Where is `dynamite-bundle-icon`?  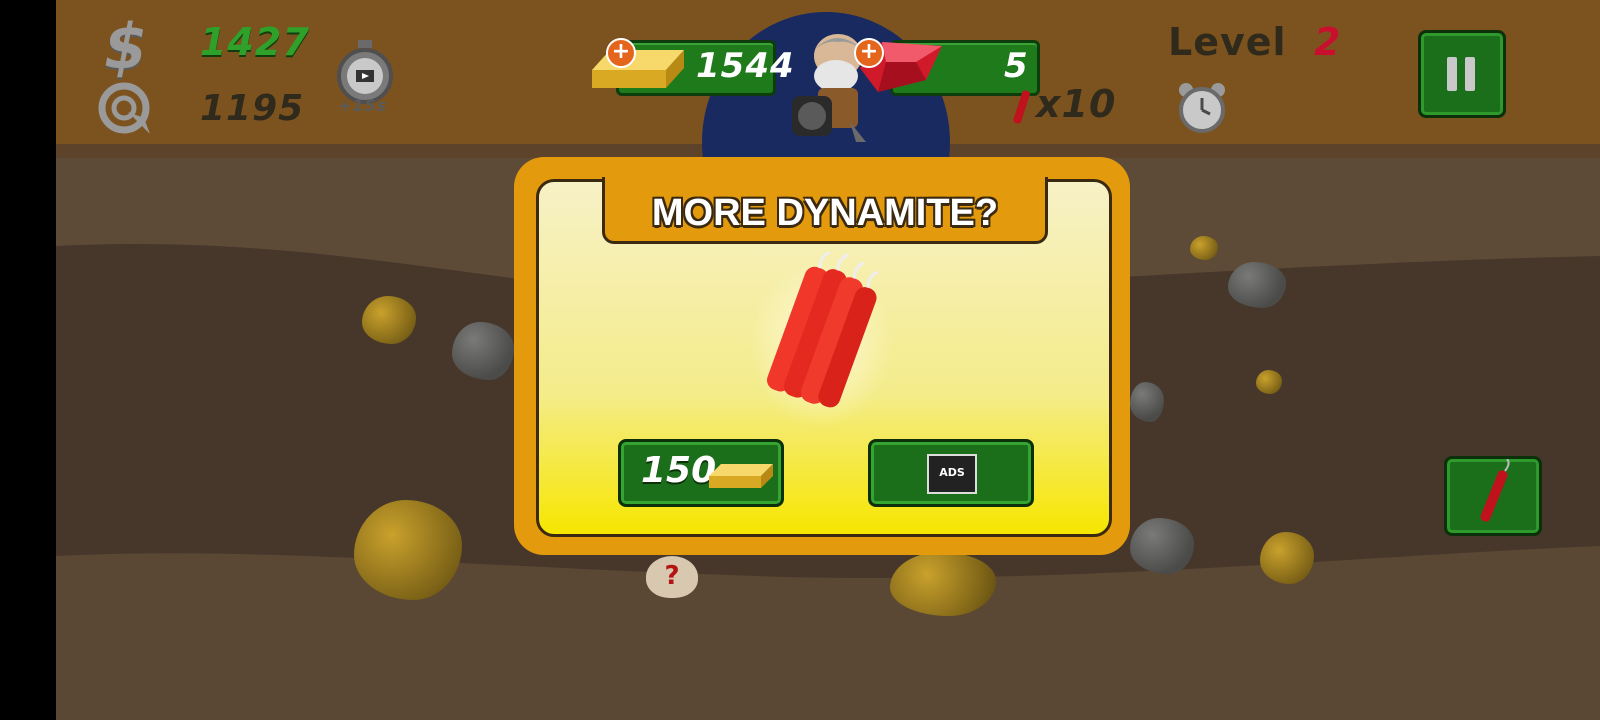 dynamite-bundle-icon is located at coordinates (821, 339).